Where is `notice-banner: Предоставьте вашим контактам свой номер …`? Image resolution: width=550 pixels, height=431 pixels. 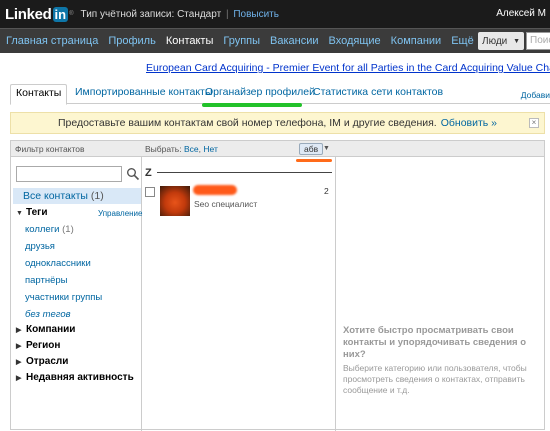
notice-banner: Предоставьте вашим контактам свой номер … is located at coordinates (277, 123).